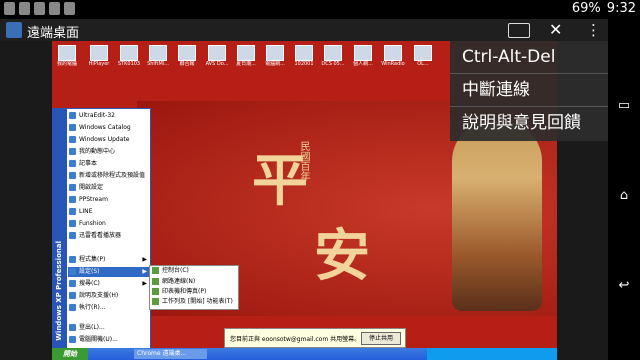 The width and height of the screenshot is (640, 360). I want to click on desktop-icon: 聯合報, so click(187, 56).